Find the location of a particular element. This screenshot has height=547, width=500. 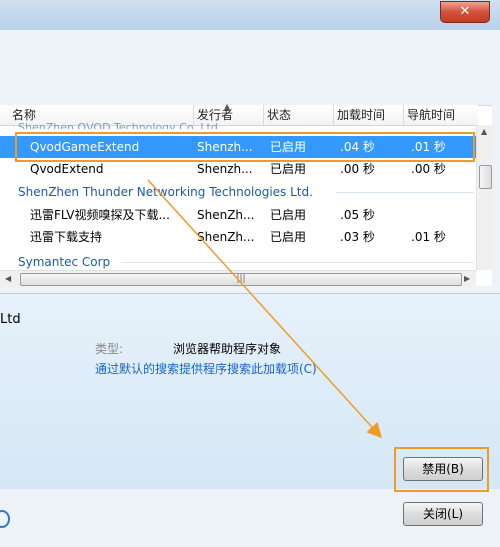

scroll-left-icon: ◀ is located at coordinates (8, 278).